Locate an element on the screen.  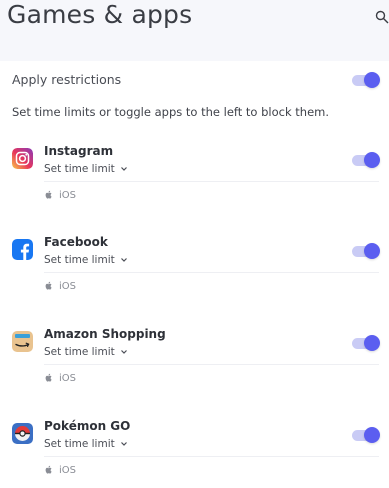
app-name: Amazon Shopping is located at coordinates (105, 334).